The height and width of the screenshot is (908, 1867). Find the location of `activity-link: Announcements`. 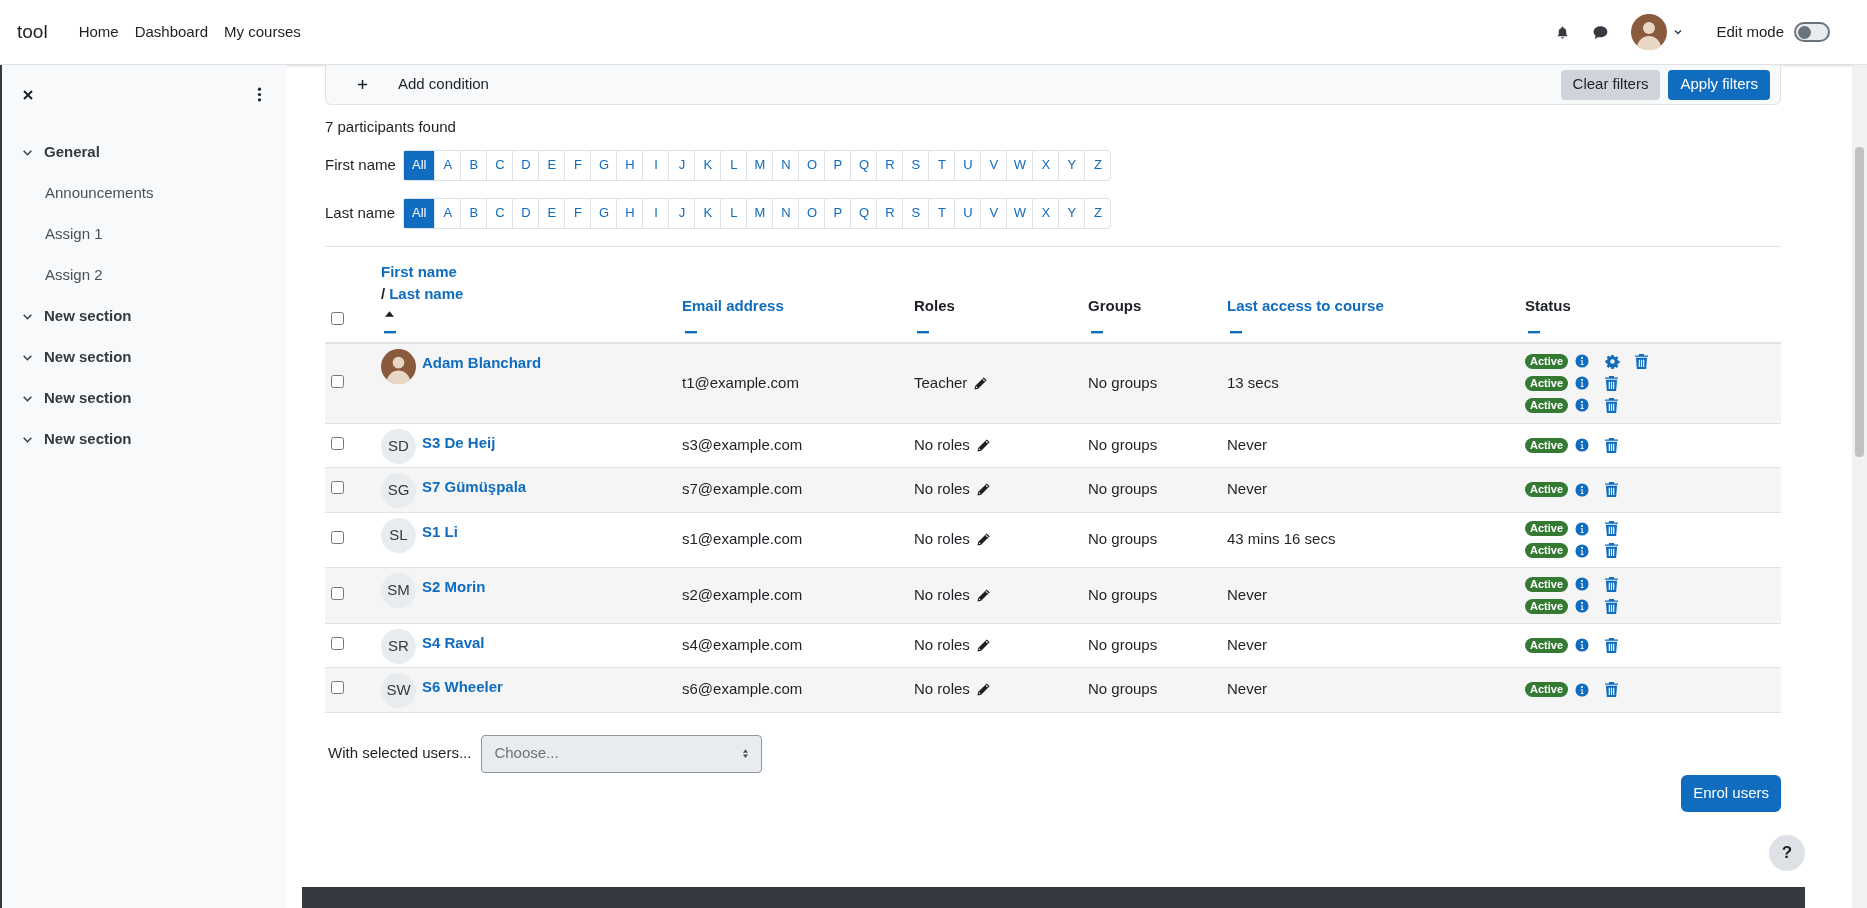

activity-link: Announcements is located at coordinates (99, 193).